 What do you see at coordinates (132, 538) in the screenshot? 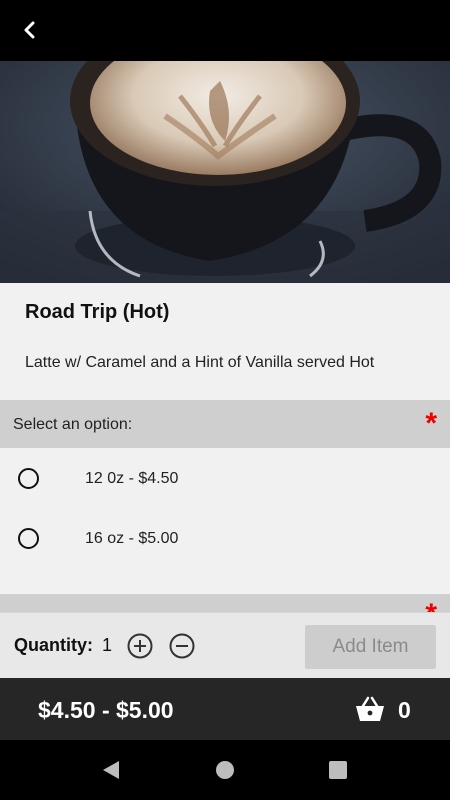
I see `option-label: 16 oz - $5.00` at bounding box center [132, 538].